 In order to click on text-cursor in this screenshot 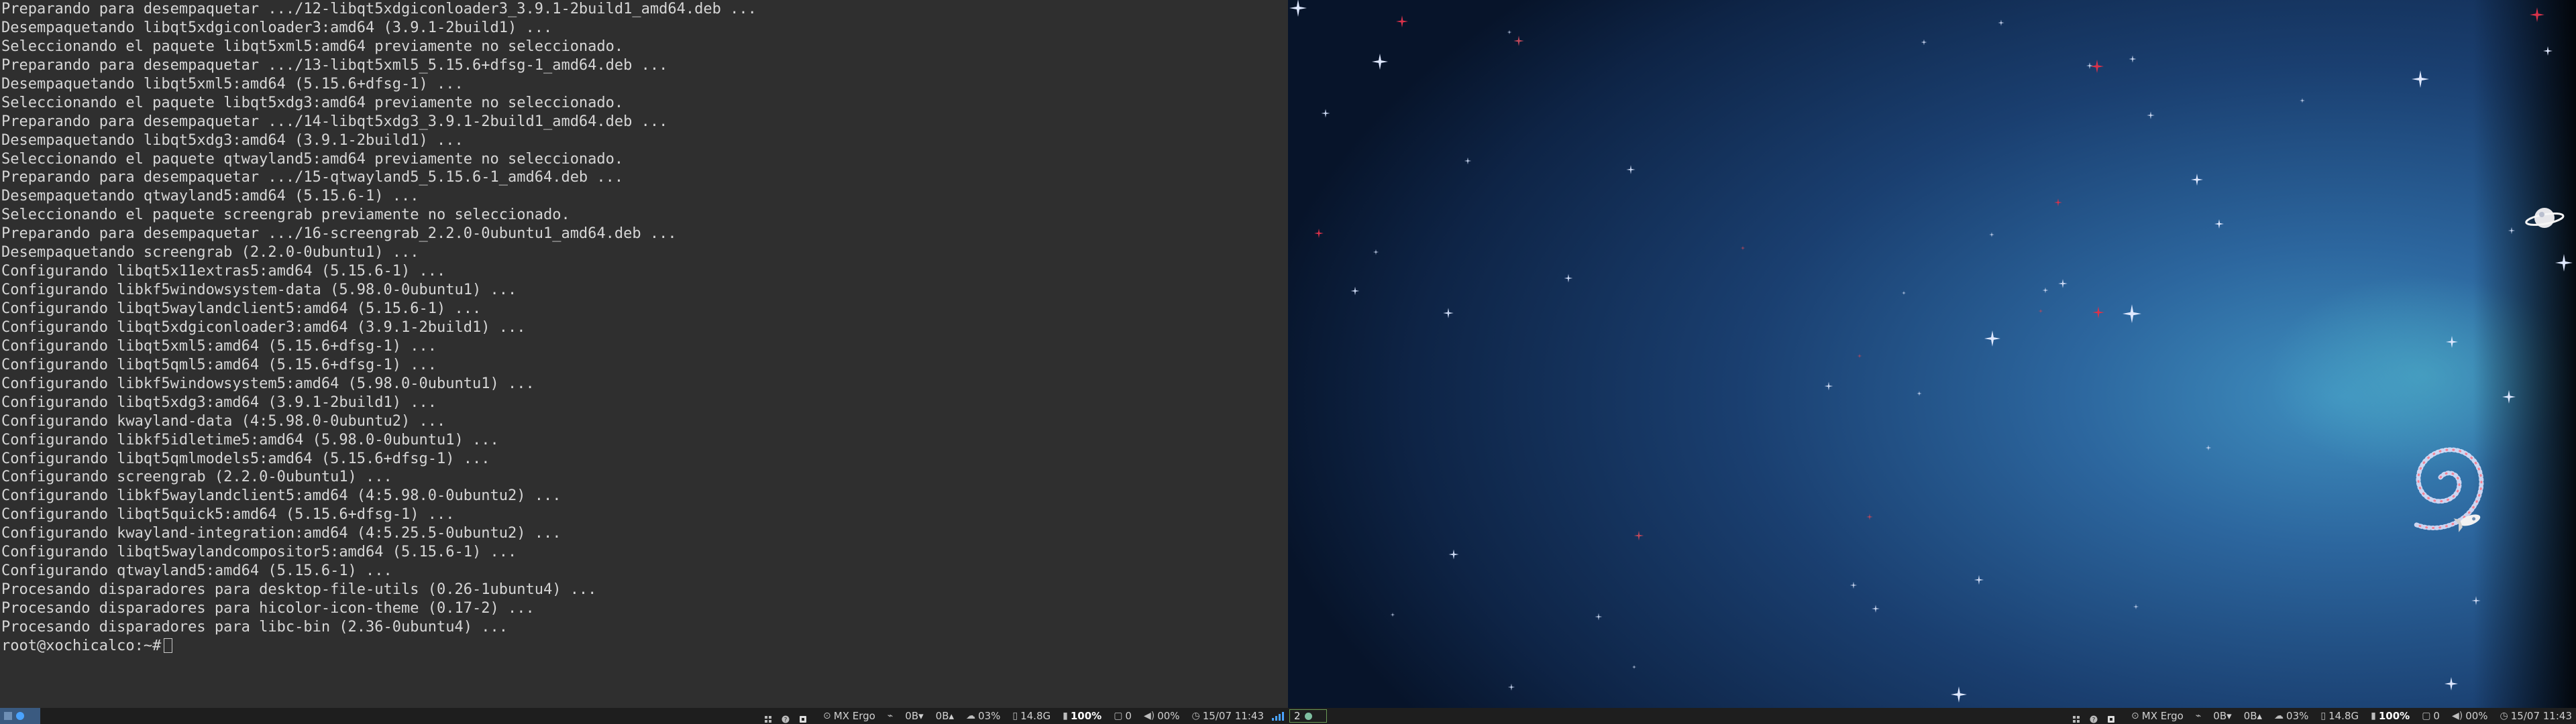, I will do `click(168, 645)`.